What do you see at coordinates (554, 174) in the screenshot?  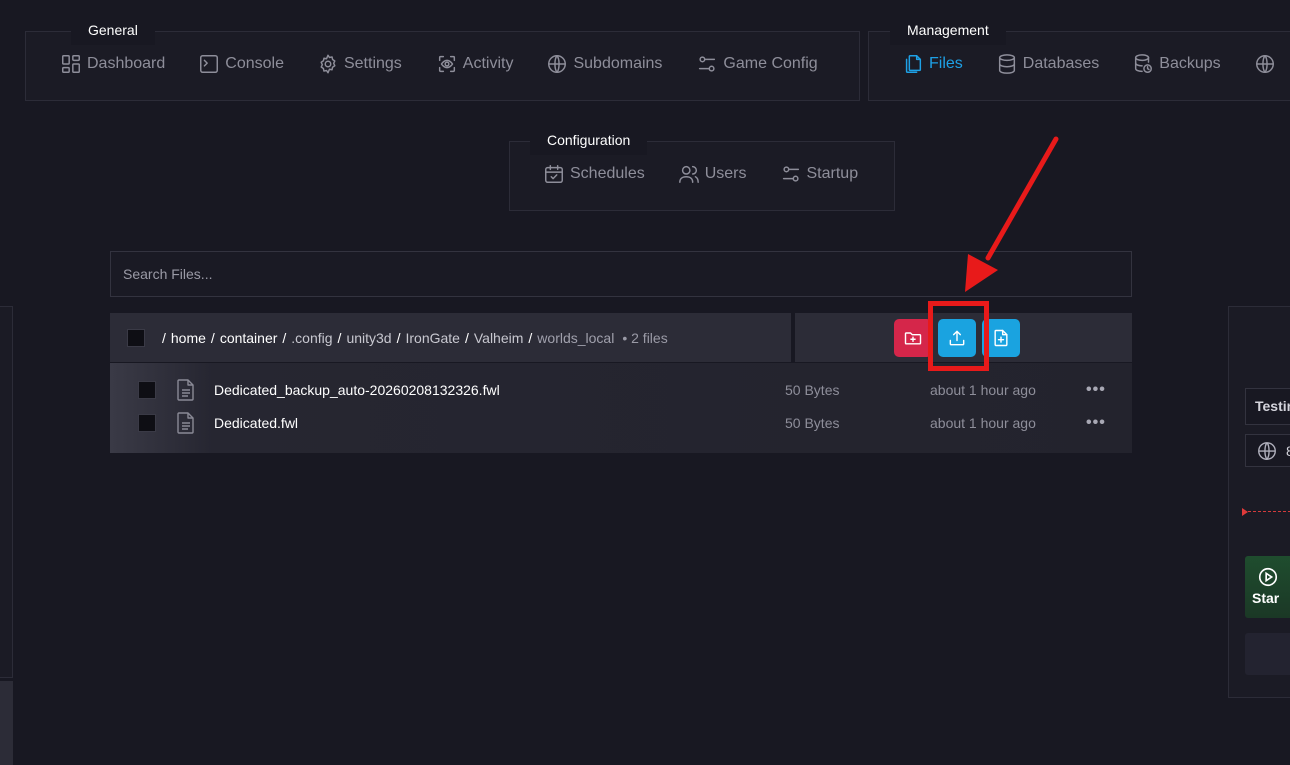 I see `calendar-check-icon` at bounding box center [554, 174].